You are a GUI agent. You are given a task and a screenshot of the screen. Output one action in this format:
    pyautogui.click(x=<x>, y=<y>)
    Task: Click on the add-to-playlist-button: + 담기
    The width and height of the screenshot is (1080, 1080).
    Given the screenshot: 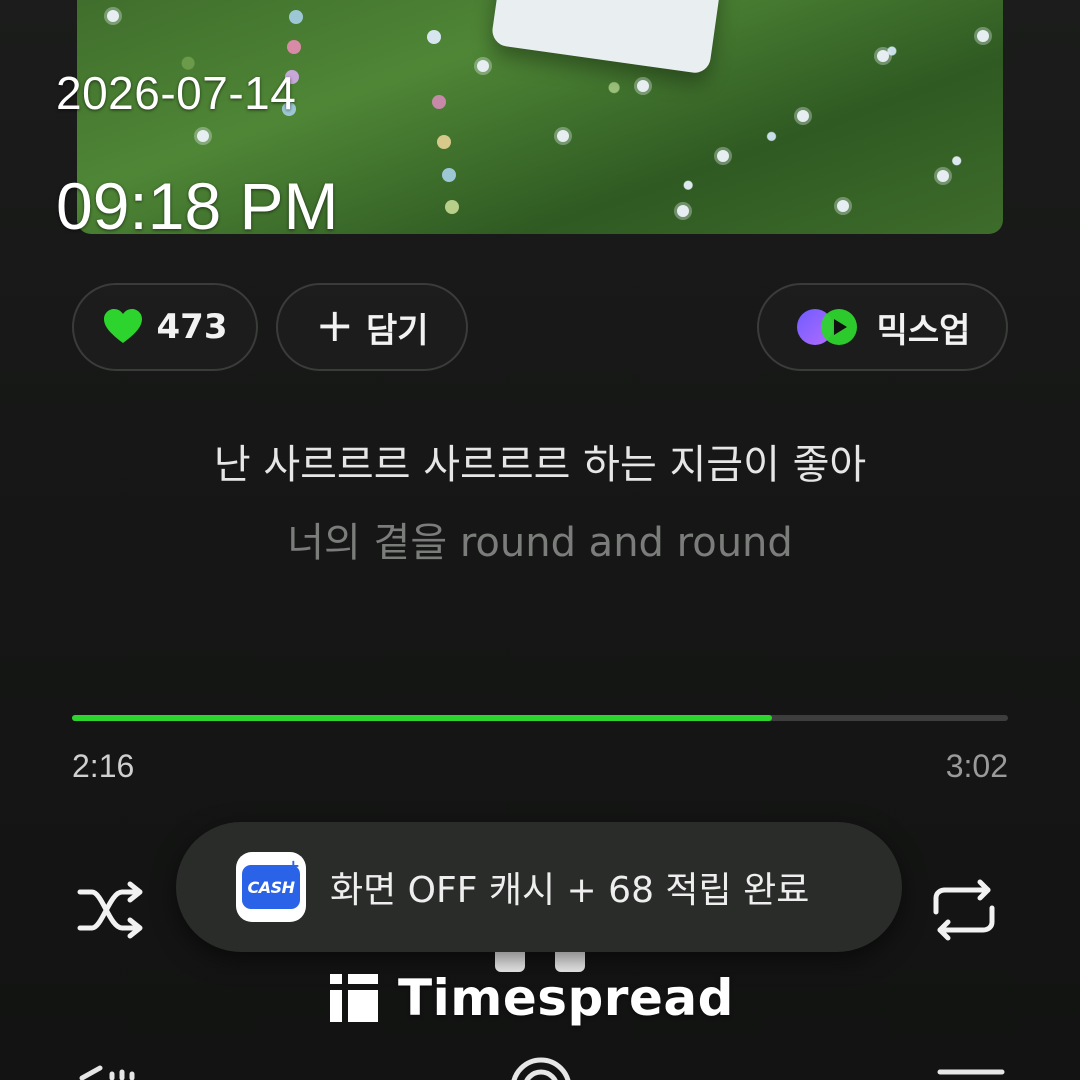 What is the action you would take?
    pyautogui.click(x=372, y=327)
    